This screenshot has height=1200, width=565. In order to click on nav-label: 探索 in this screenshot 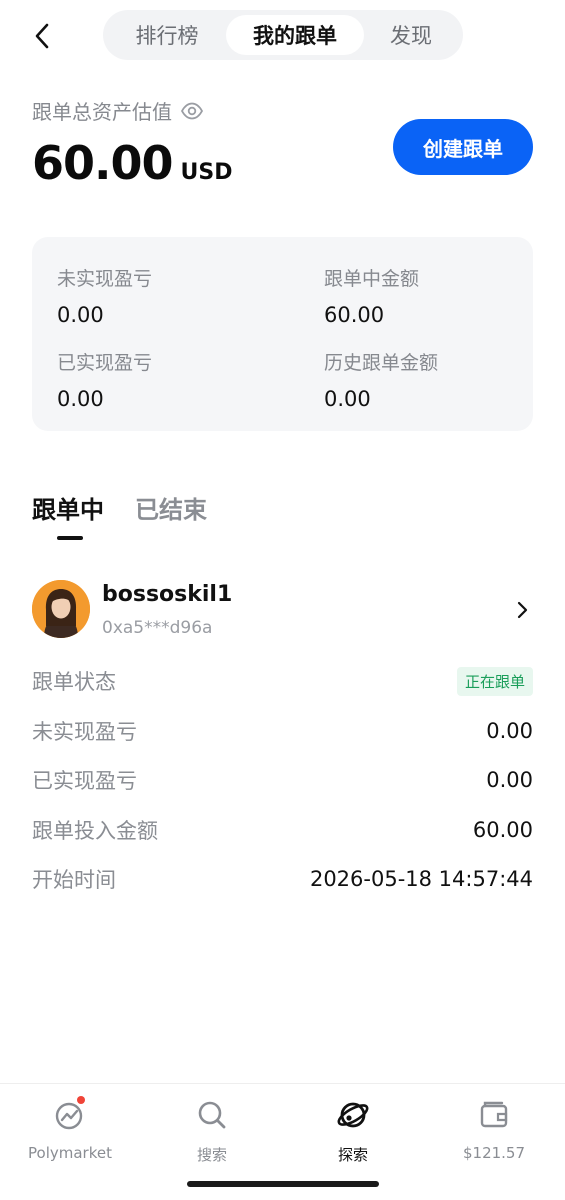, I will do `click(352, 1155)`.